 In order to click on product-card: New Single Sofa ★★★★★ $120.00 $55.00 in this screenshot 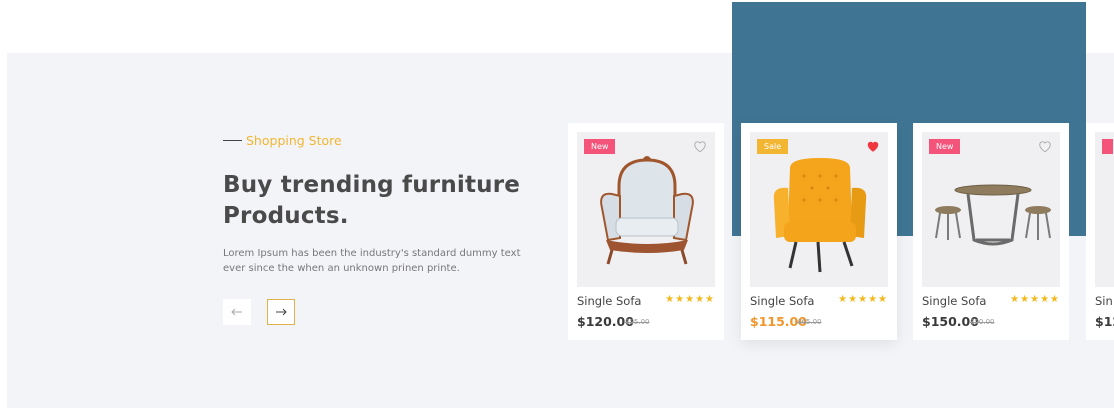, I will do `click(646, 231)`.